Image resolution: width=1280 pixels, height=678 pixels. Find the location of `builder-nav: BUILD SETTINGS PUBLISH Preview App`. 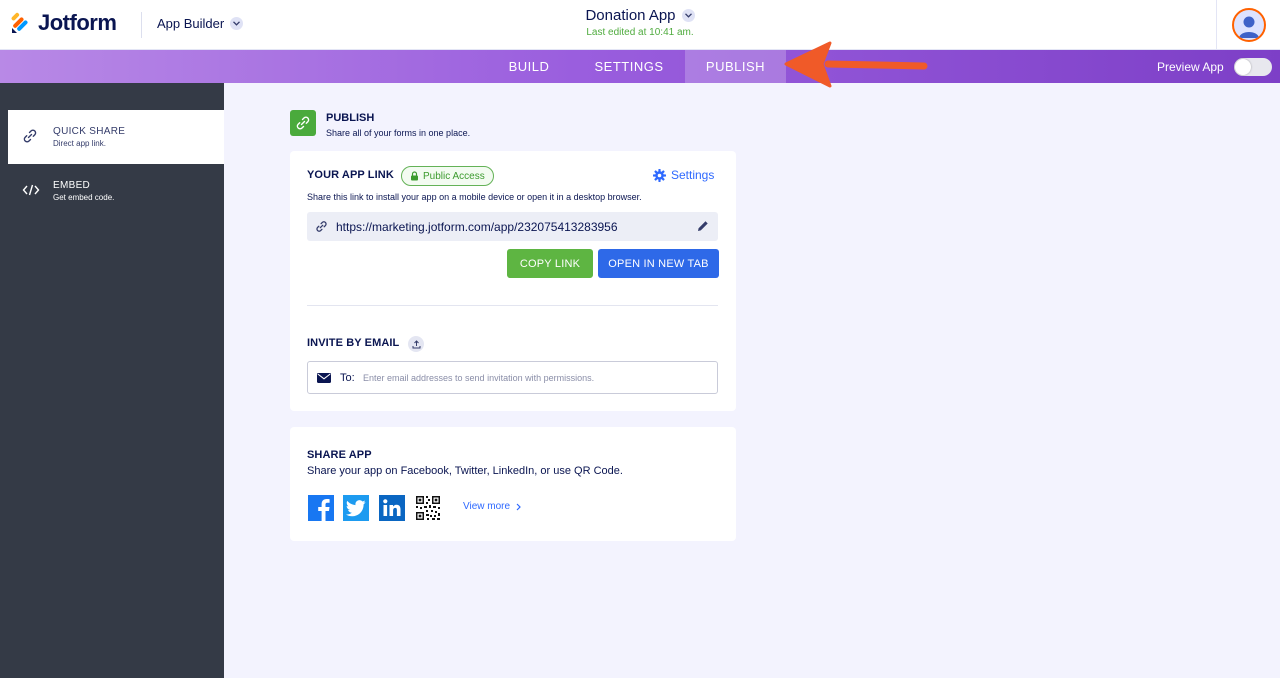

builder-nav: BUILD SETTINGS PUBLISH Preview App is located at coordinates (640, 66).